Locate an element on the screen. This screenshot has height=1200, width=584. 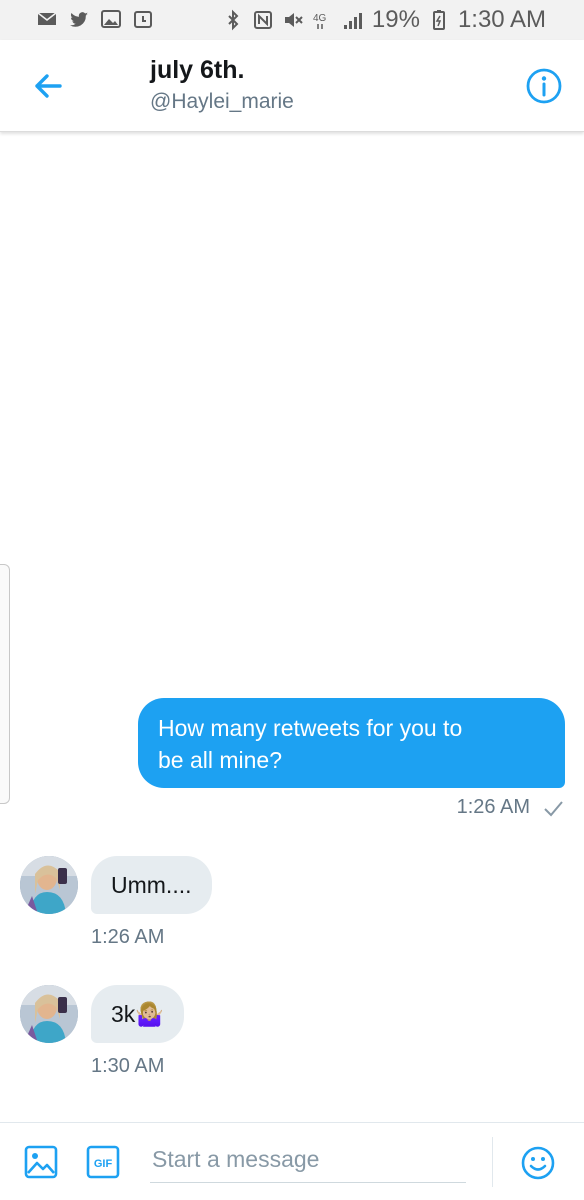
smiley-icon is located at coordinates (538, 1163).